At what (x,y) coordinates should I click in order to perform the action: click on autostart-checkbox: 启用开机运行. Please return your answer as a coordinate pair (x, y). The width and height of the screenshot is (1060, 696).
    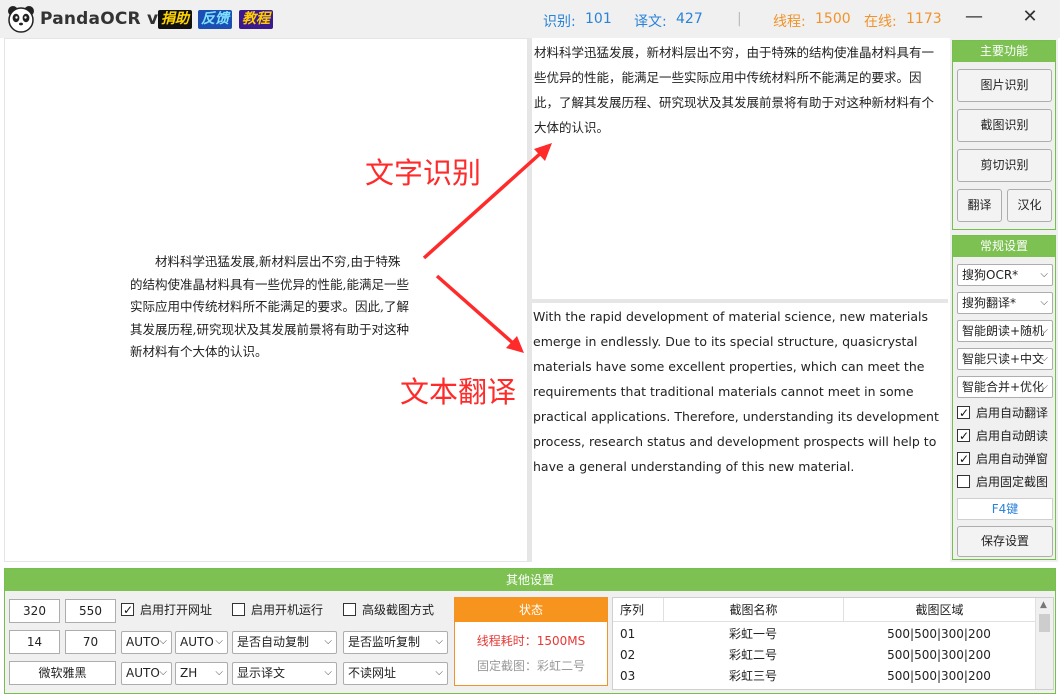
    Looking at the image, I should click on (277, 610).